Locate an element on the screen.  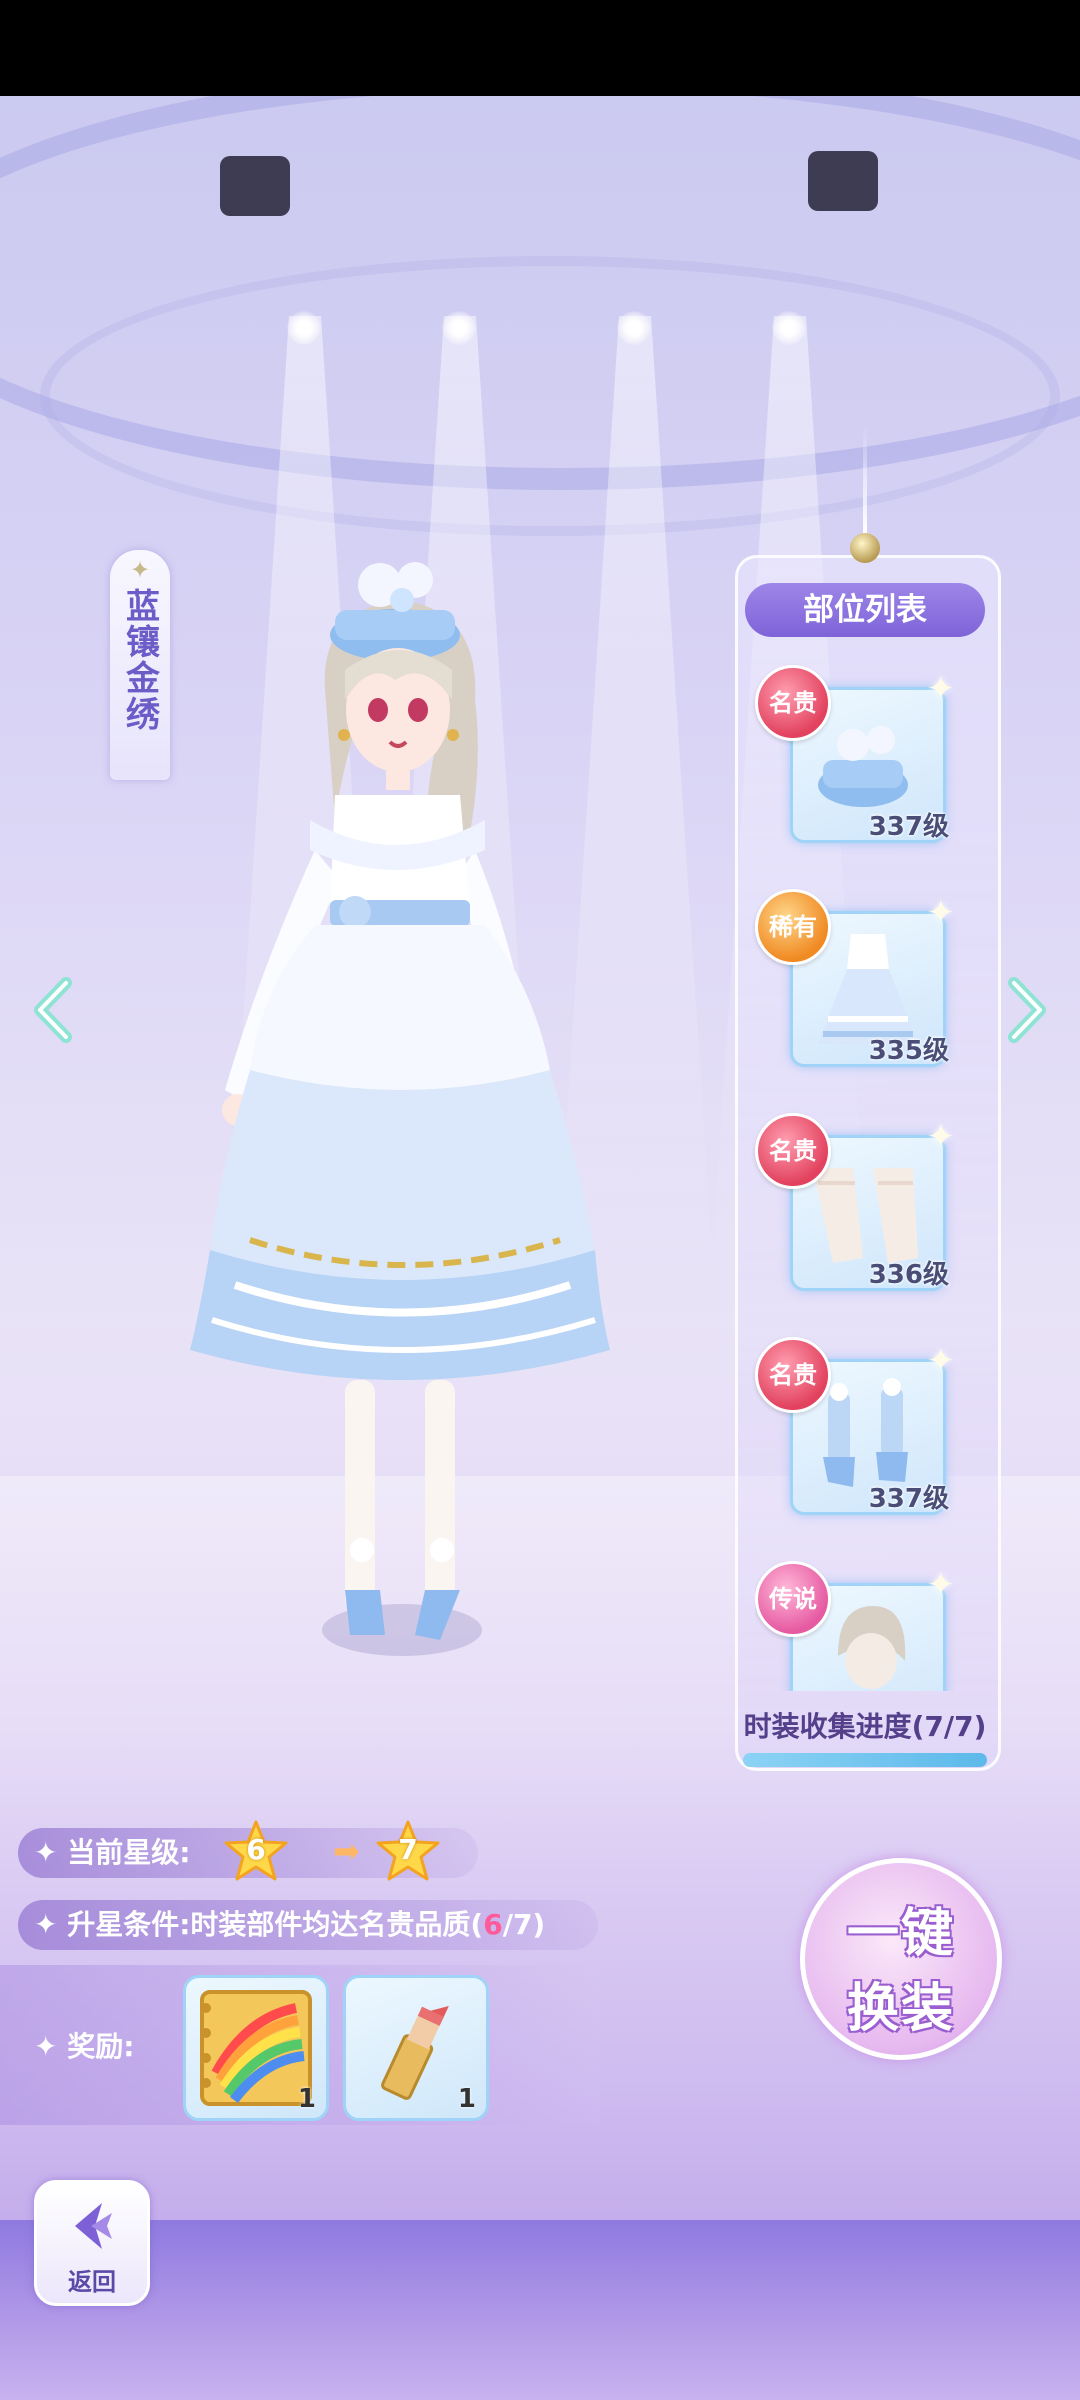
back-button: 返回 is located at coordinates (92, 2243).